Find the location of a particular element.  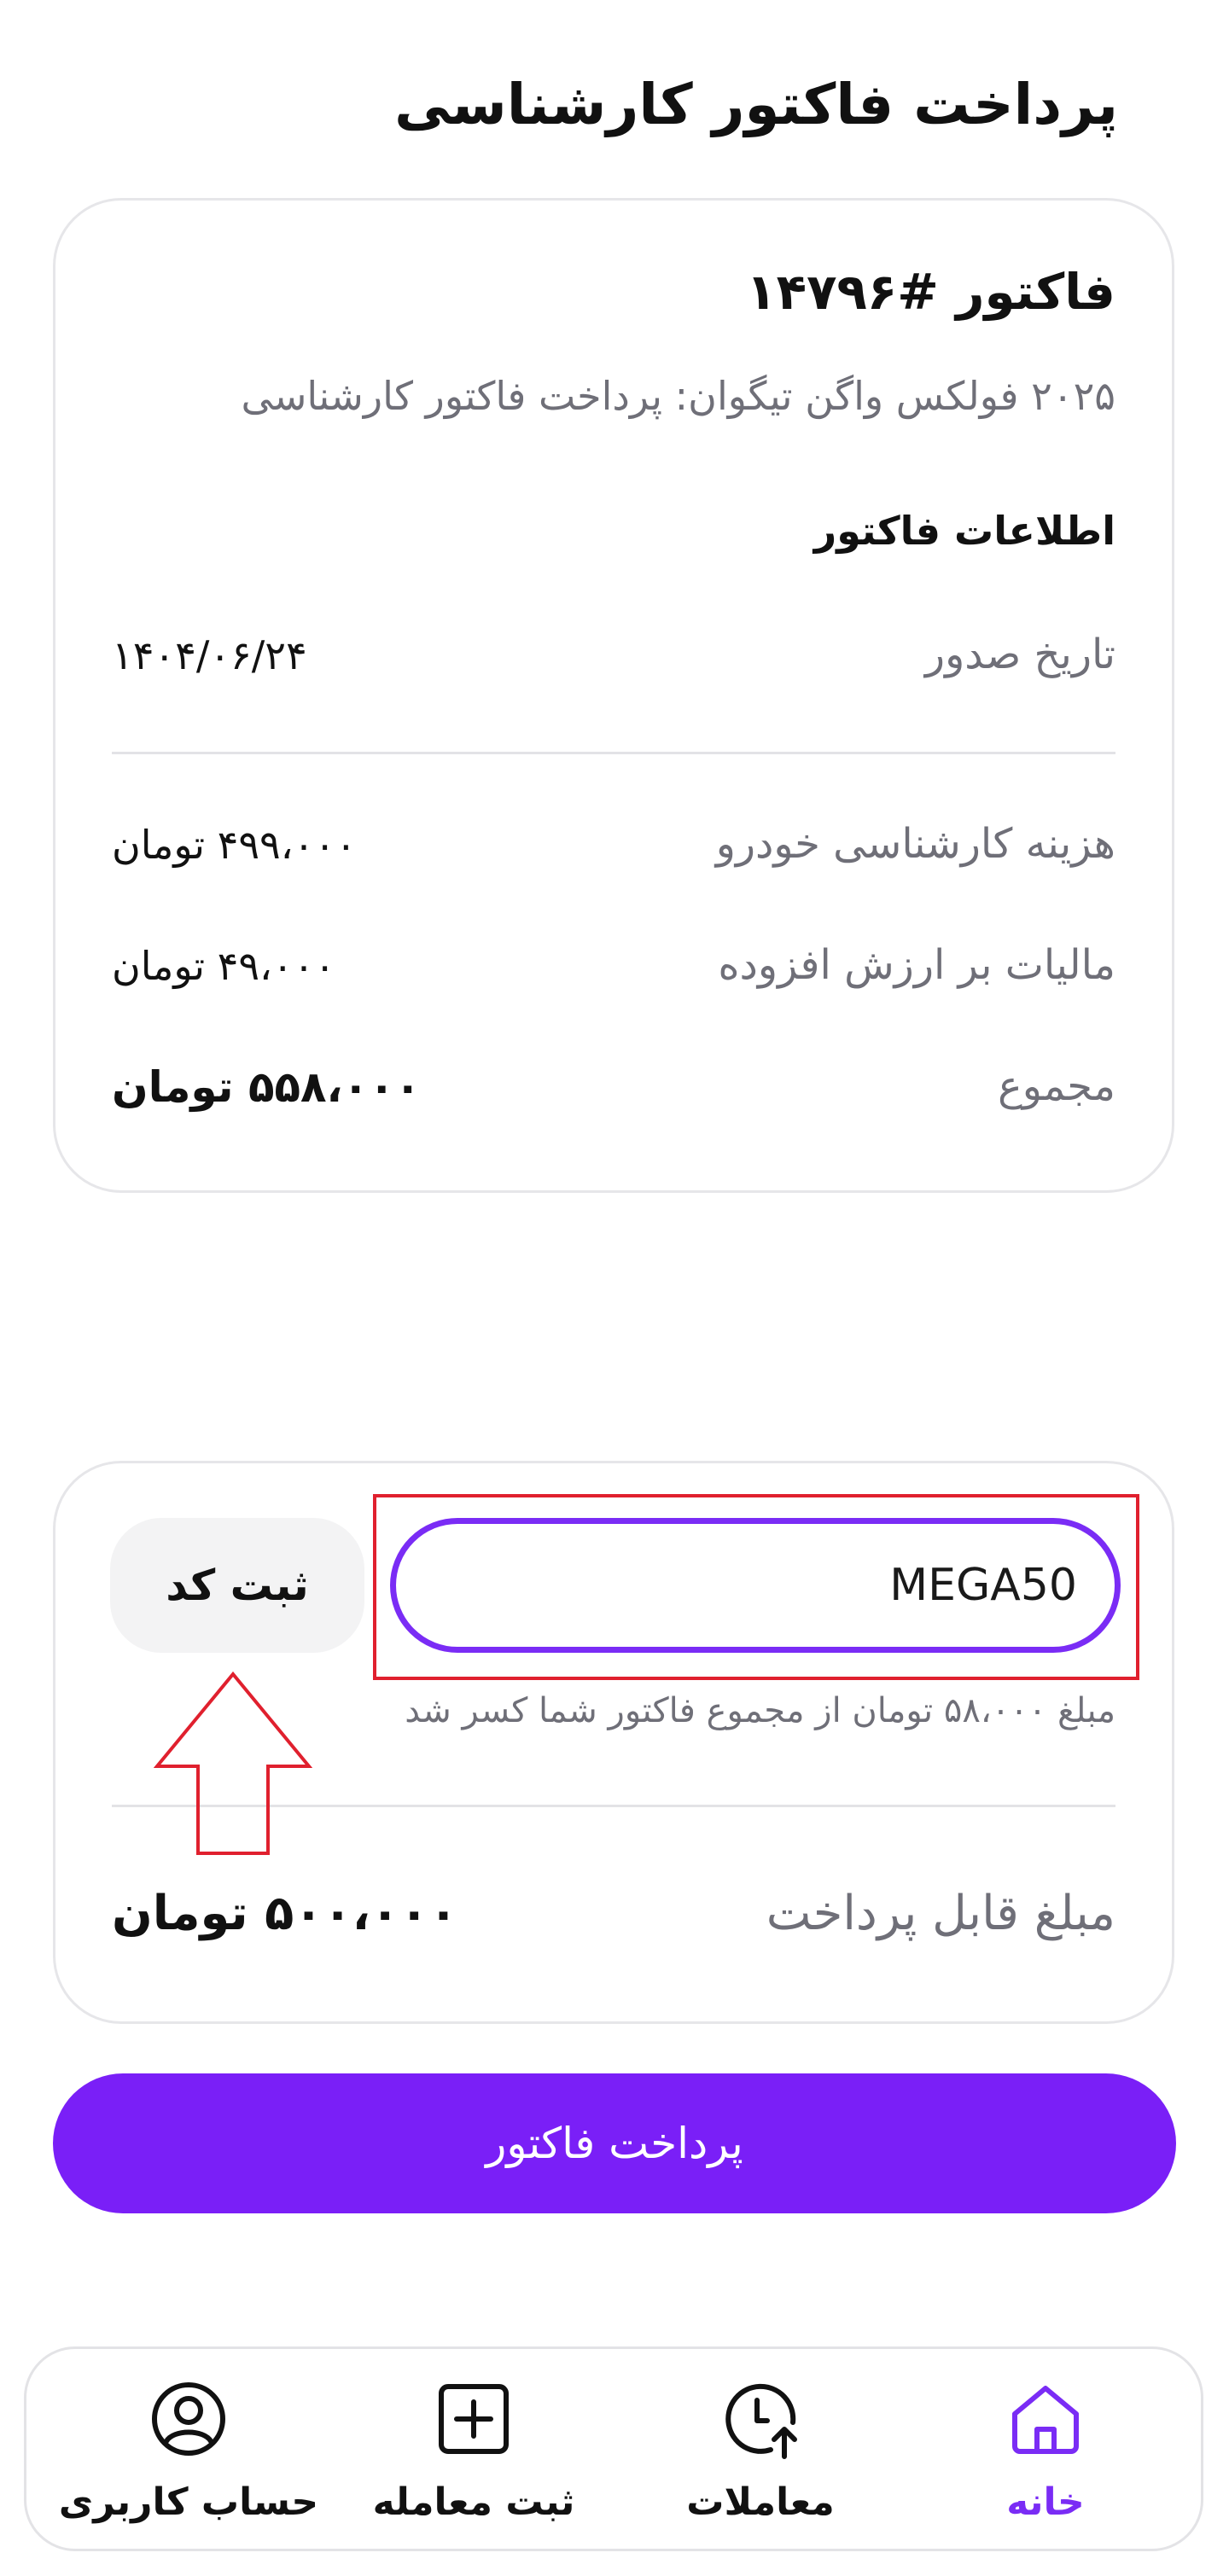

nav-label-account: حساب کاربری is located at coordinates (188, 2502).